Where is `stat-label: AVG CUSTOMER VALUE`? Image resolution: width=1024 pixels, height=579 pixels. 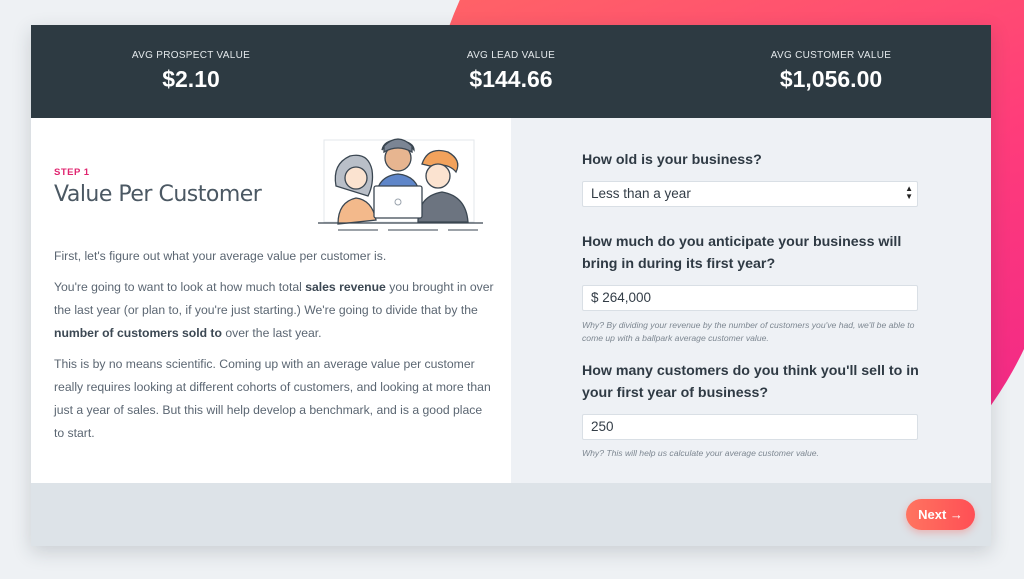 stat-label: AVG CUSTOMER VALUE is located at coordinates (831, 55).